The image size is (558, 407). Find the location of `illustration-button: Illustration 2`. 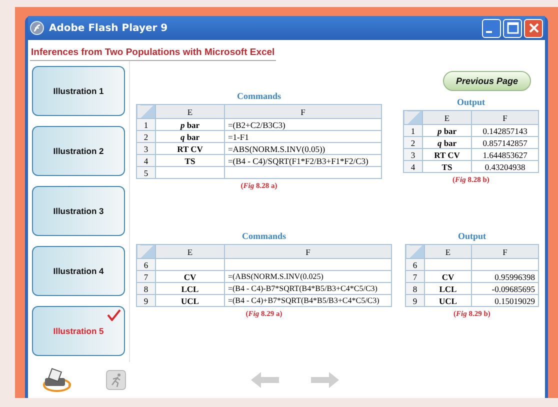

illustration-button: Illustration 2 is located at coordinates (78, 151).